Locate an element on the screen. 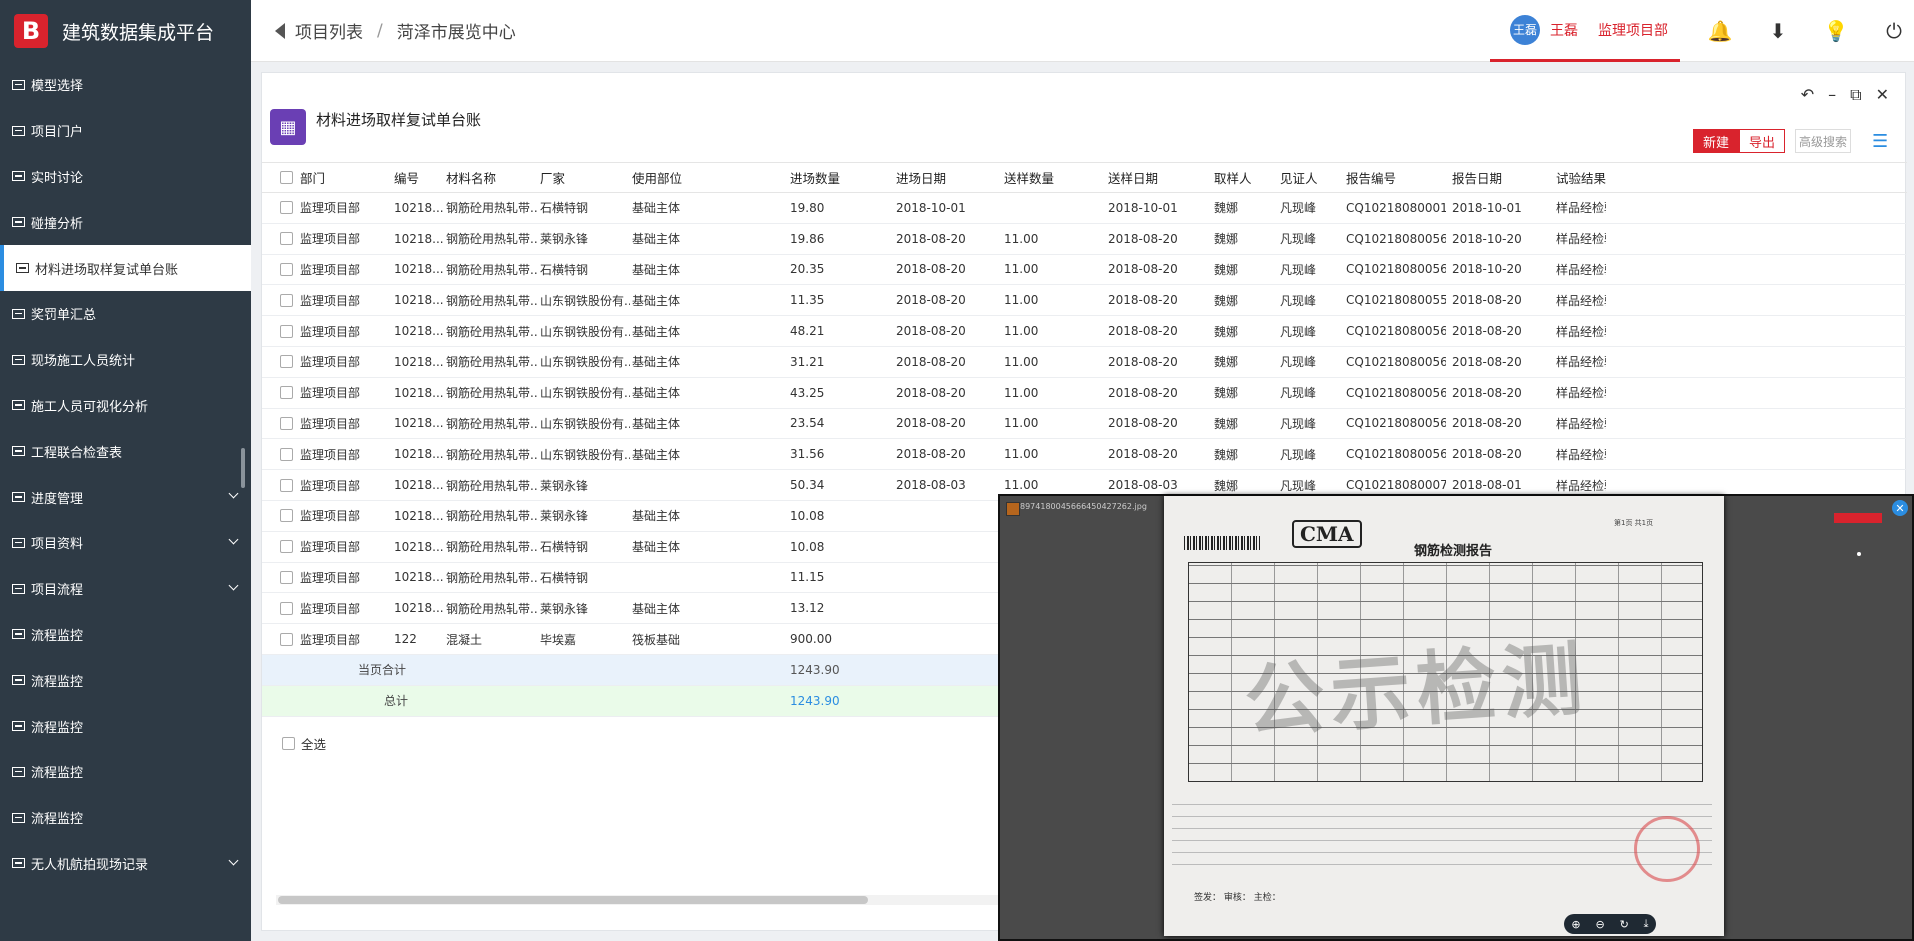 The height and width of the screenshot is (941, 1914). download-icon: ⬇ is located at coordinates (1778, 31).